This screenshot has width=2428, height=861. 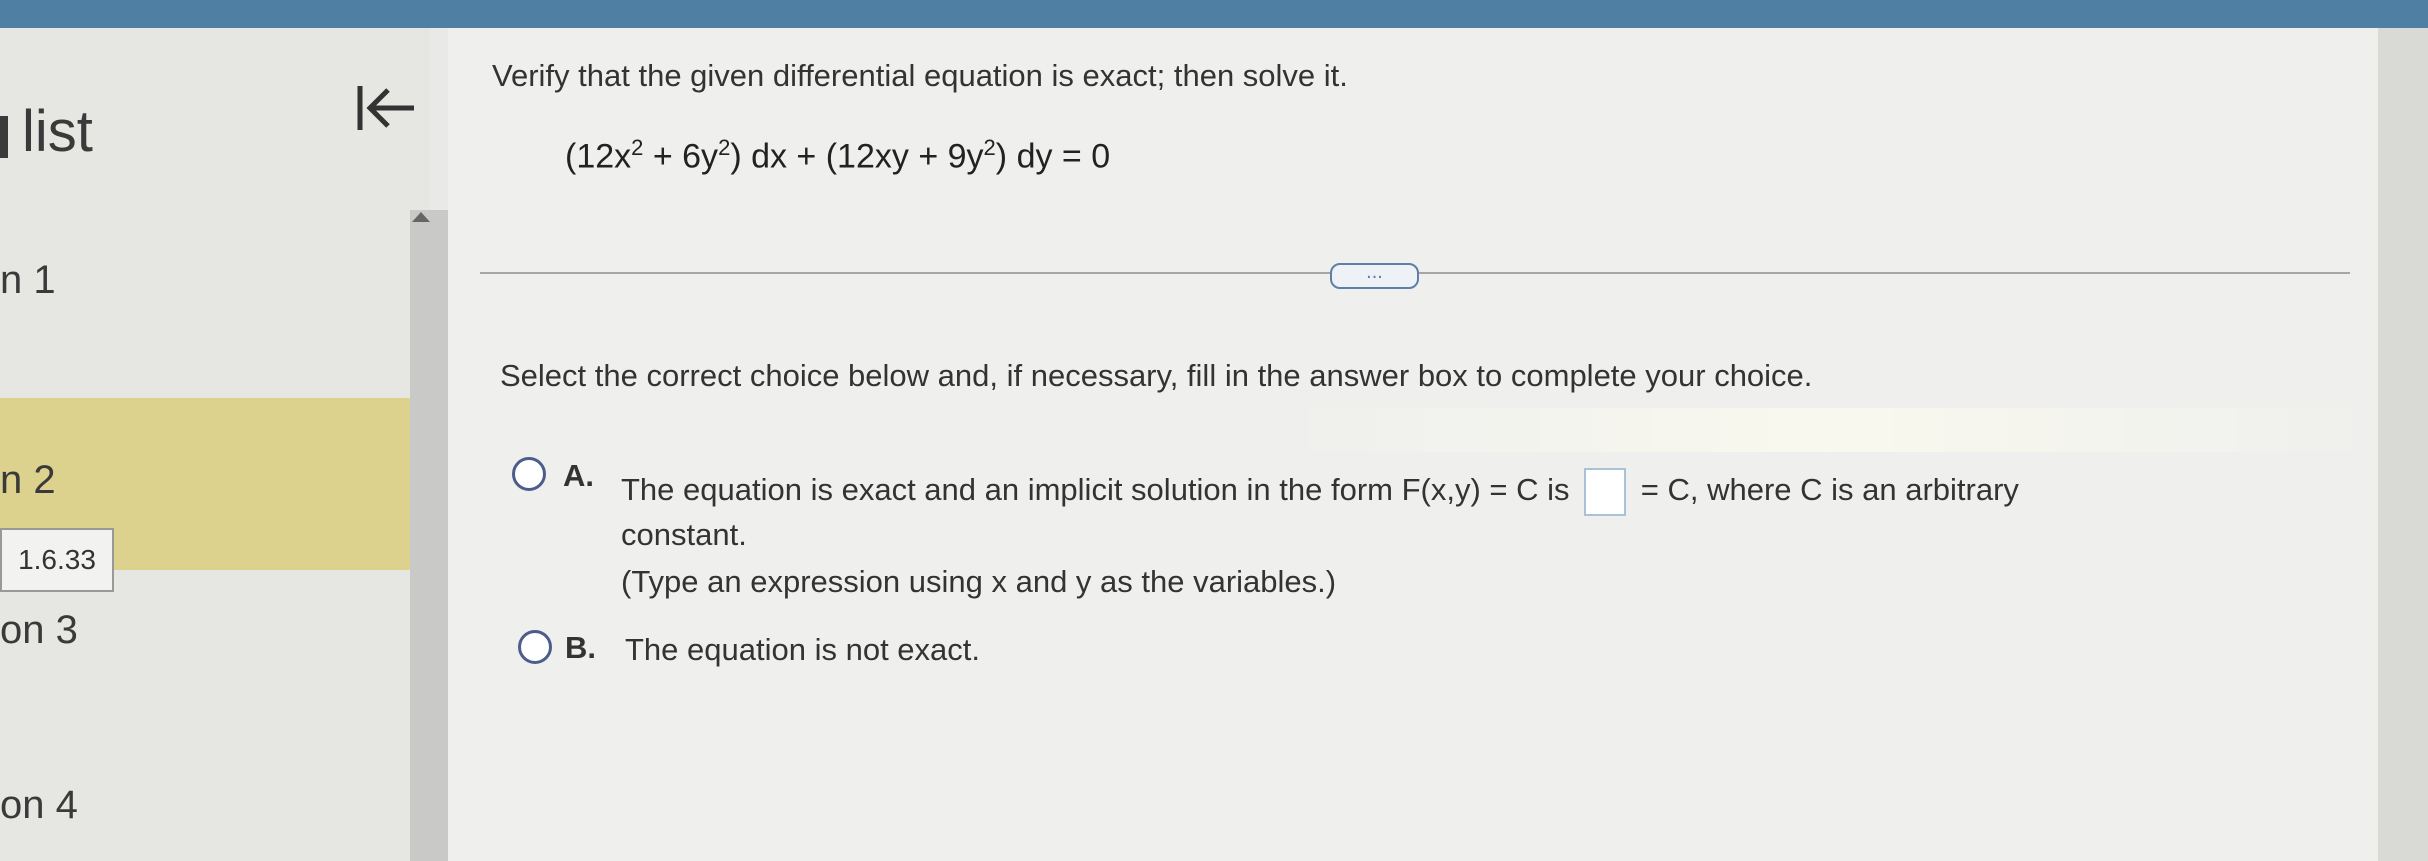 What do you see at coordinates (684, 534) in the screenshot?
I see `choice-a-line2: constant.` at bounding box center [684, 534].